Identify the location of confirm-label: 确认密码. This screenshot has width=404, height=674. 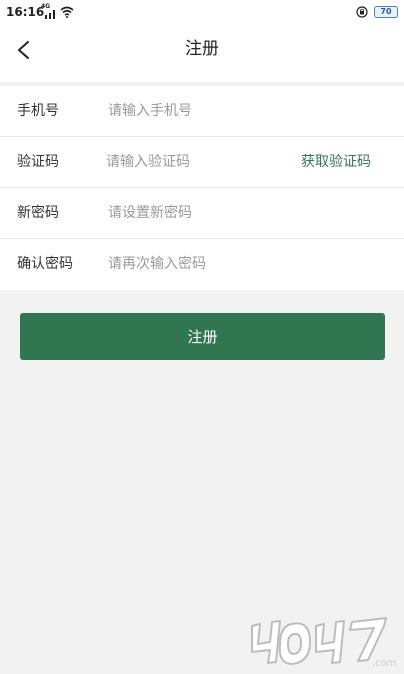
(45, 264).